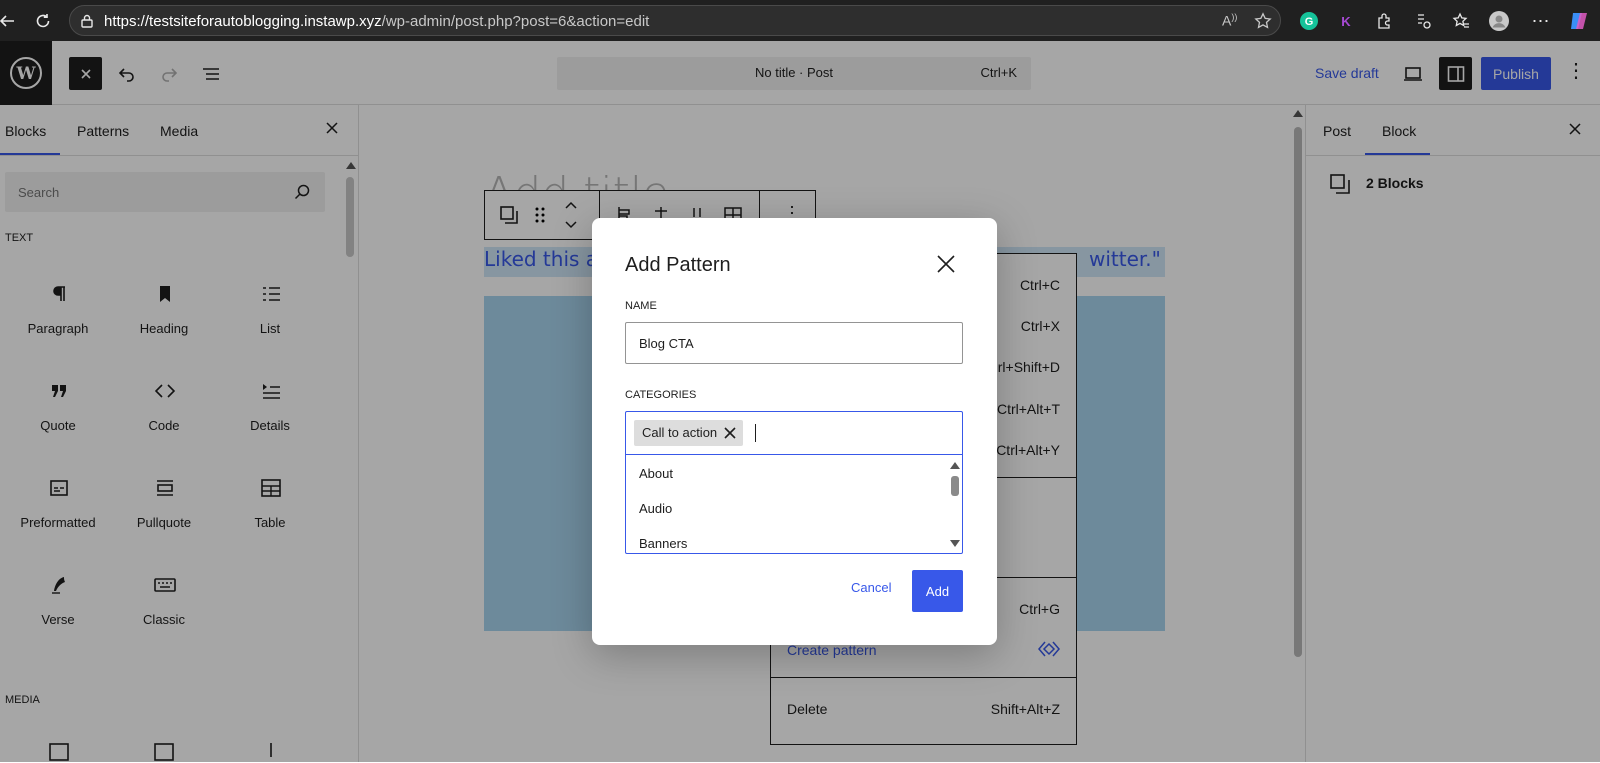  I want to click on suggestion-option: Banners, so click(663, 543).